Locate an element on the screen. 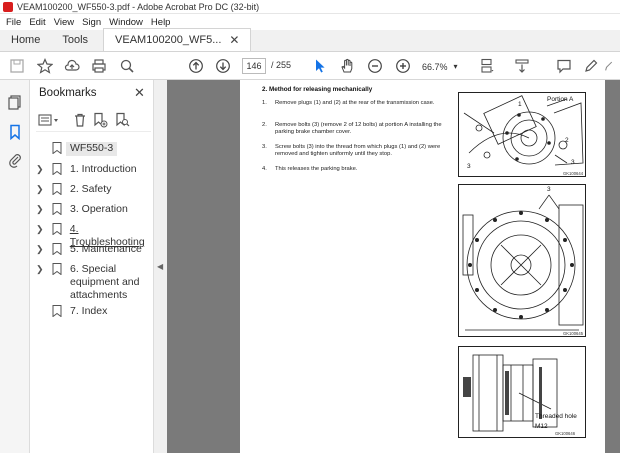  page-number-input: 146 is located at coordinates (254, 66).